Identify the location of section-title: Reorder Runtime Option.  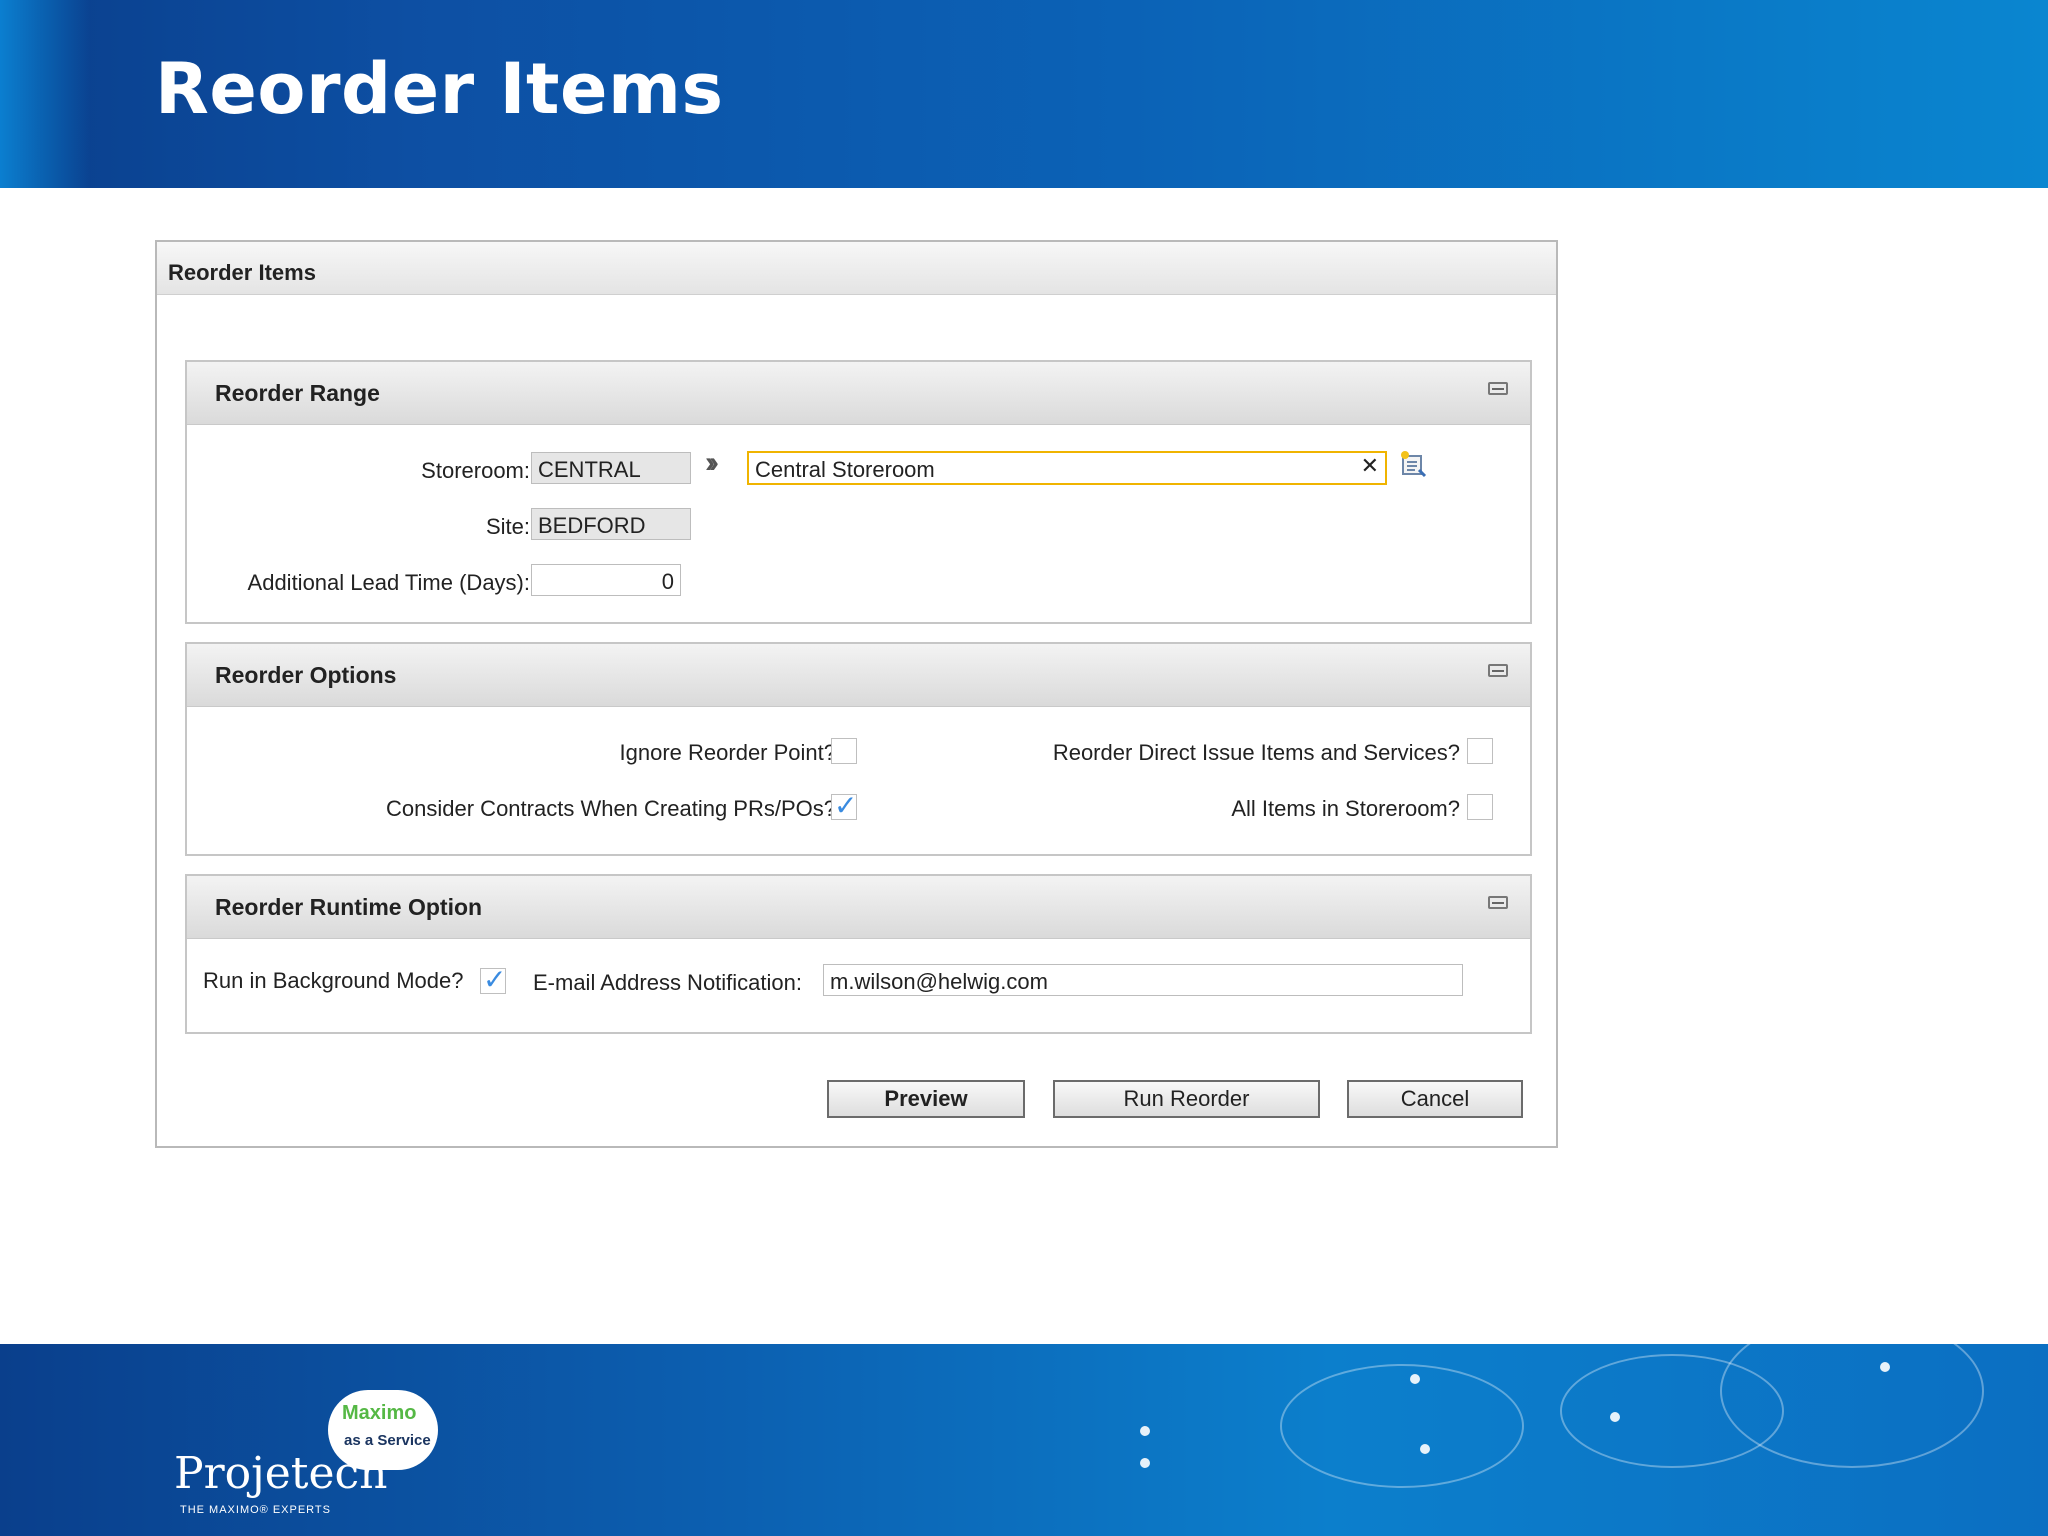
(349, 907).